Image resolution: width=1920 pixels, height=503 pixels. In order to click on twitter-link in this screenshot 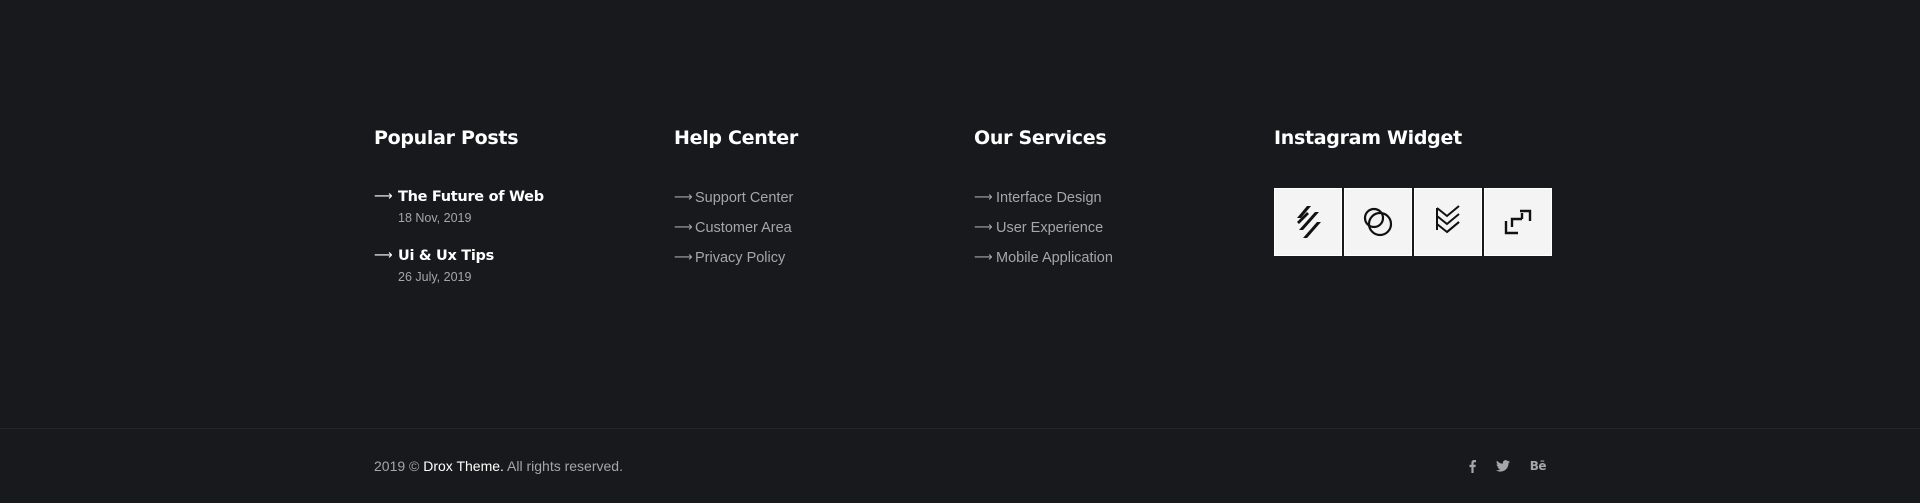, I will do `click(1502, 466)`.